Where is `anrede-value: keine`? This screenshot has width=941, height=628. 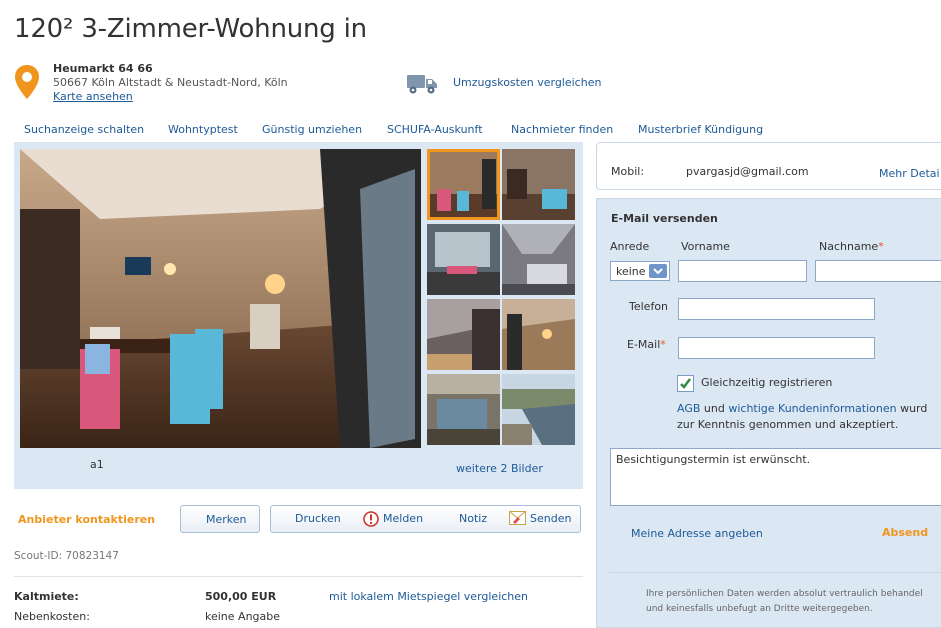
anrede-value: keine is located at coordinates (631, 271).